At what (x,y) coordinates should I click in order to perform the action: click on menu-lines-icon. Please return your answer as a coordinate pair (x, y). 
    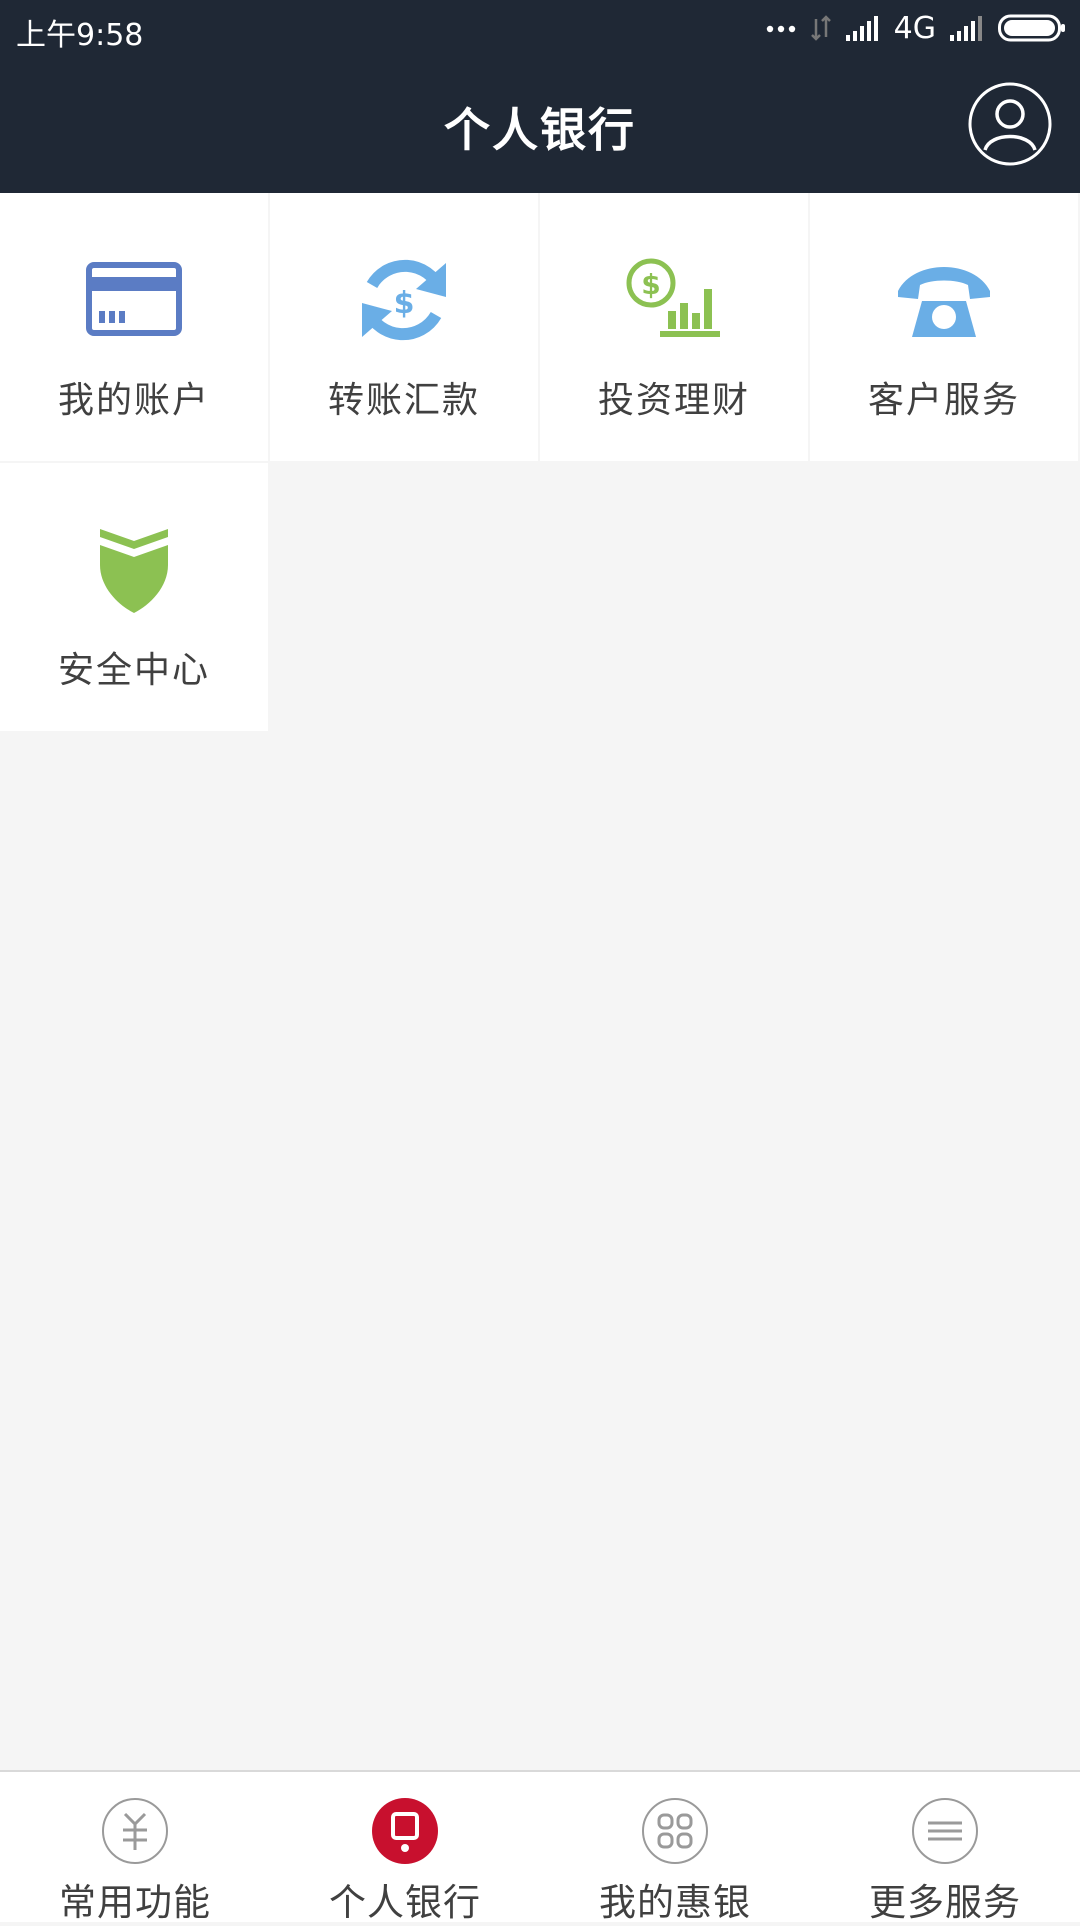
    Looking at the image, I should click on (945, 1831).